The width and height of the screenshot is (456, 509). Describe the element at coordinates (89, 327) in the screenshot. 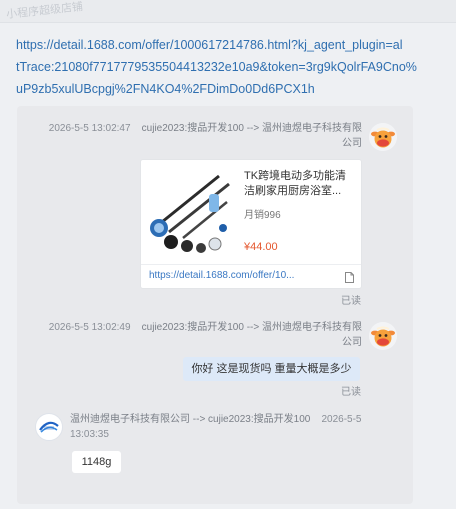

I see `message-2-datetime: 2026-5-5 13:02:49` at that location.